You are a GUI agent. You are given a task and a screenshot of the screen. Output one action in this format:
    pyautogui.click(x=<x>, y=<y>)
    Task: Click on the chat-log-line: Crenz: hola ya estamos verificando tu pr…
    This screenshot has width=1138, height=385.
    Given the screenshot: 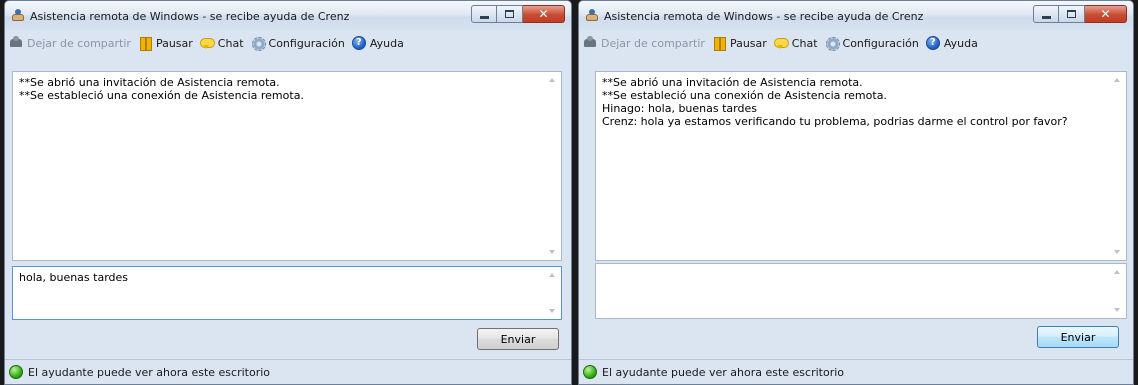 What is the action you would take?
    pyautogui.click(x=835, y=121)
    